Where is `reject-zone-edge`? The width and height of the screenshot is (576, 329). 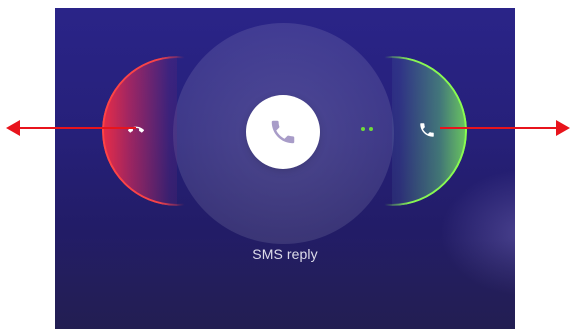
reject-zone-edge is located at coordinates (177, 131).